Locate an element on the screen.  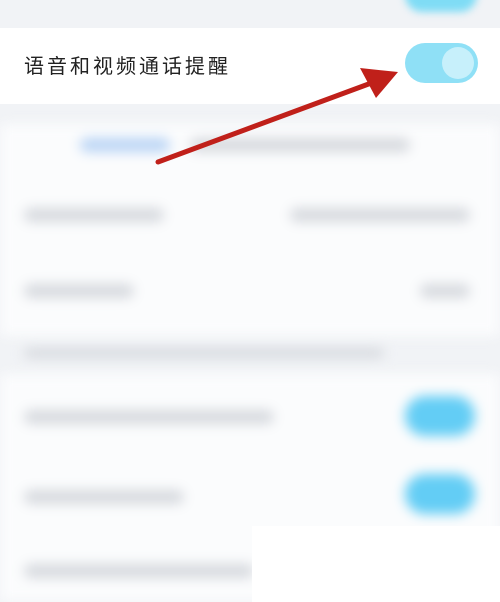
toggle-knob is located at coordinates (458, 63).